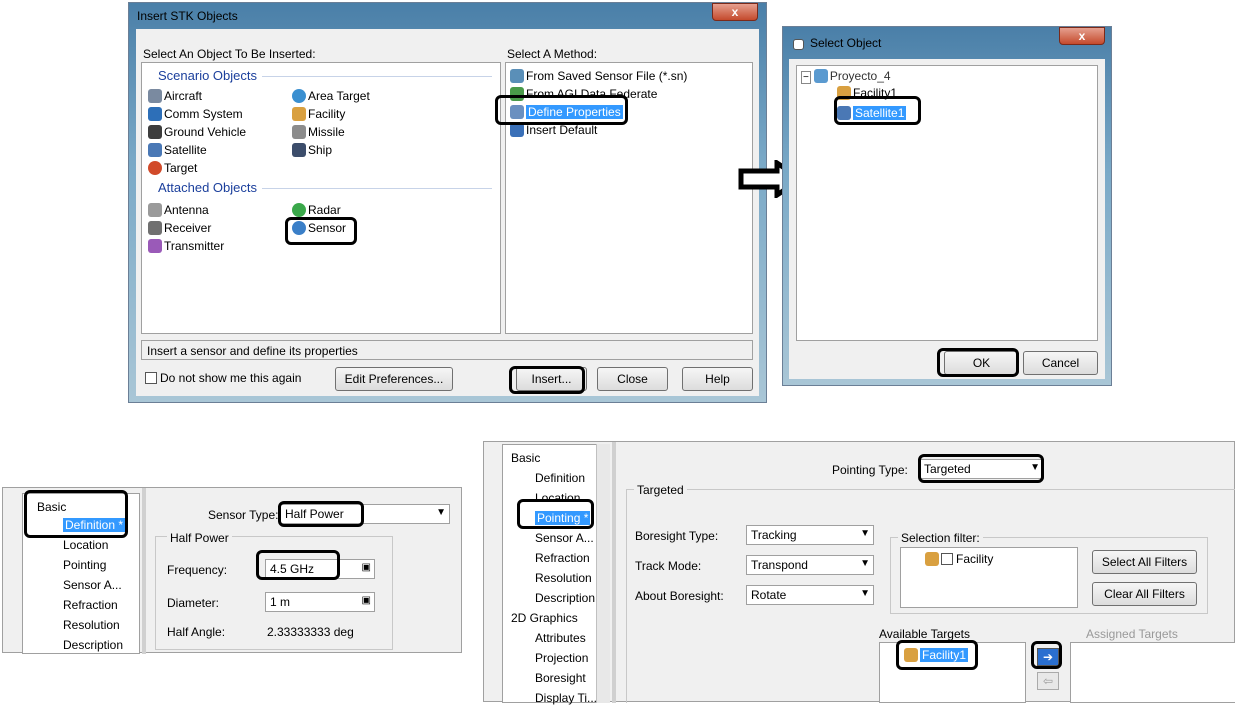  I want to click on tree-node-scenario: − Proyecto_4, so click(846, 76).